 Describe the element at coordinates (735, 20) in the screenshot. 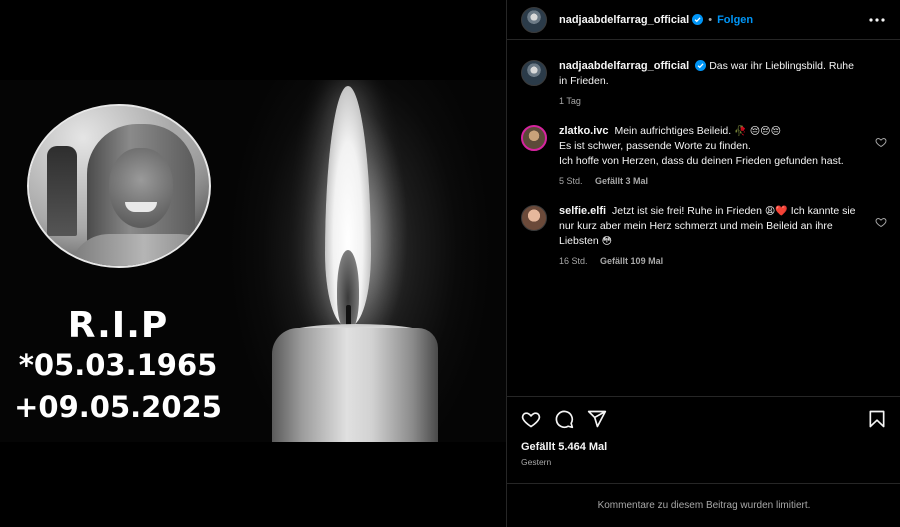

I see `follow-button: Folgen` at that location.